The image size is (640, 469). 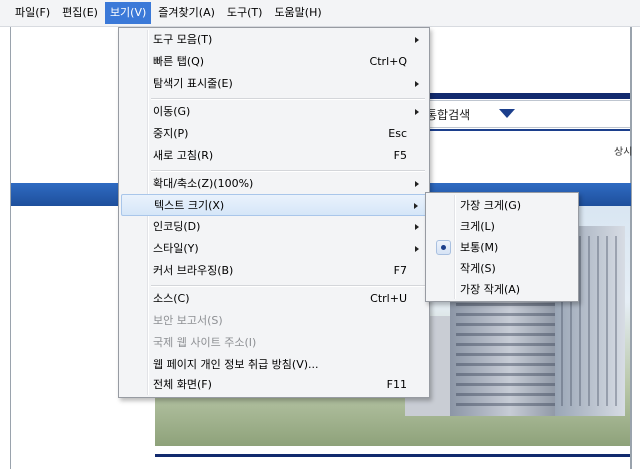 I want to click on menu-item-label: 가장 작게(A), so click(x=490, y=289).